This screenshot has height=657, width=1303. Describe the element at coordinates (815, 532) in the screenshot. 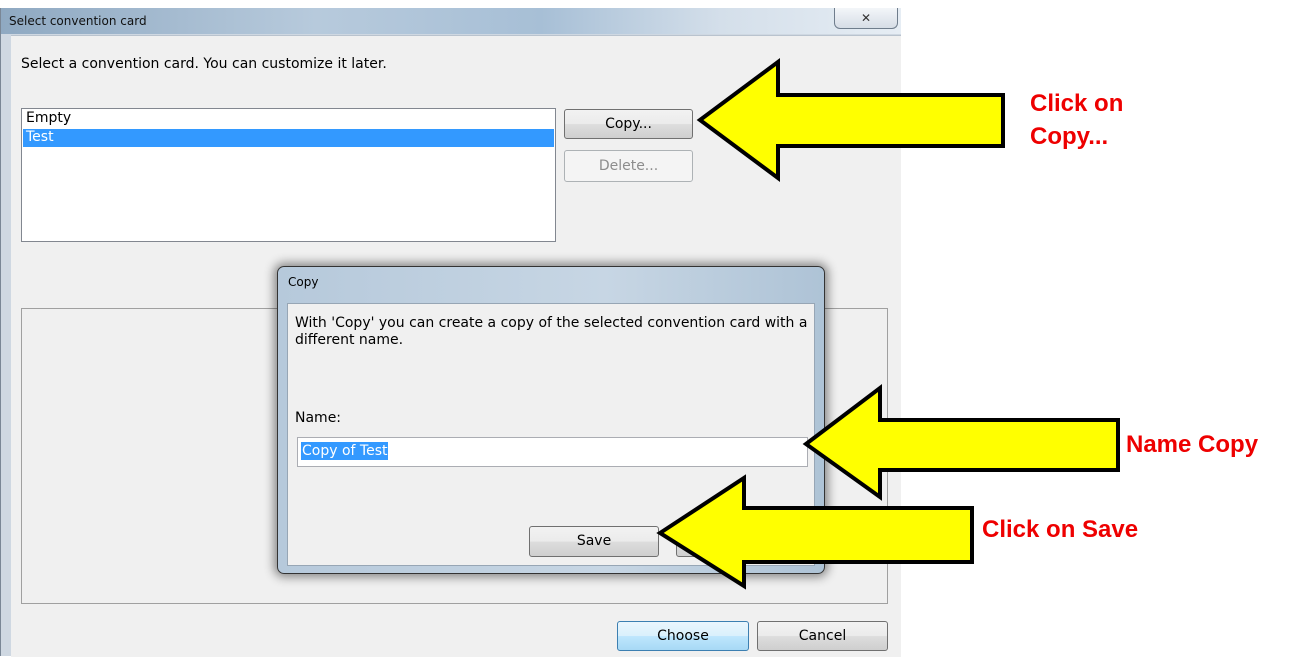

I see `arrow-save-icon` at that location.